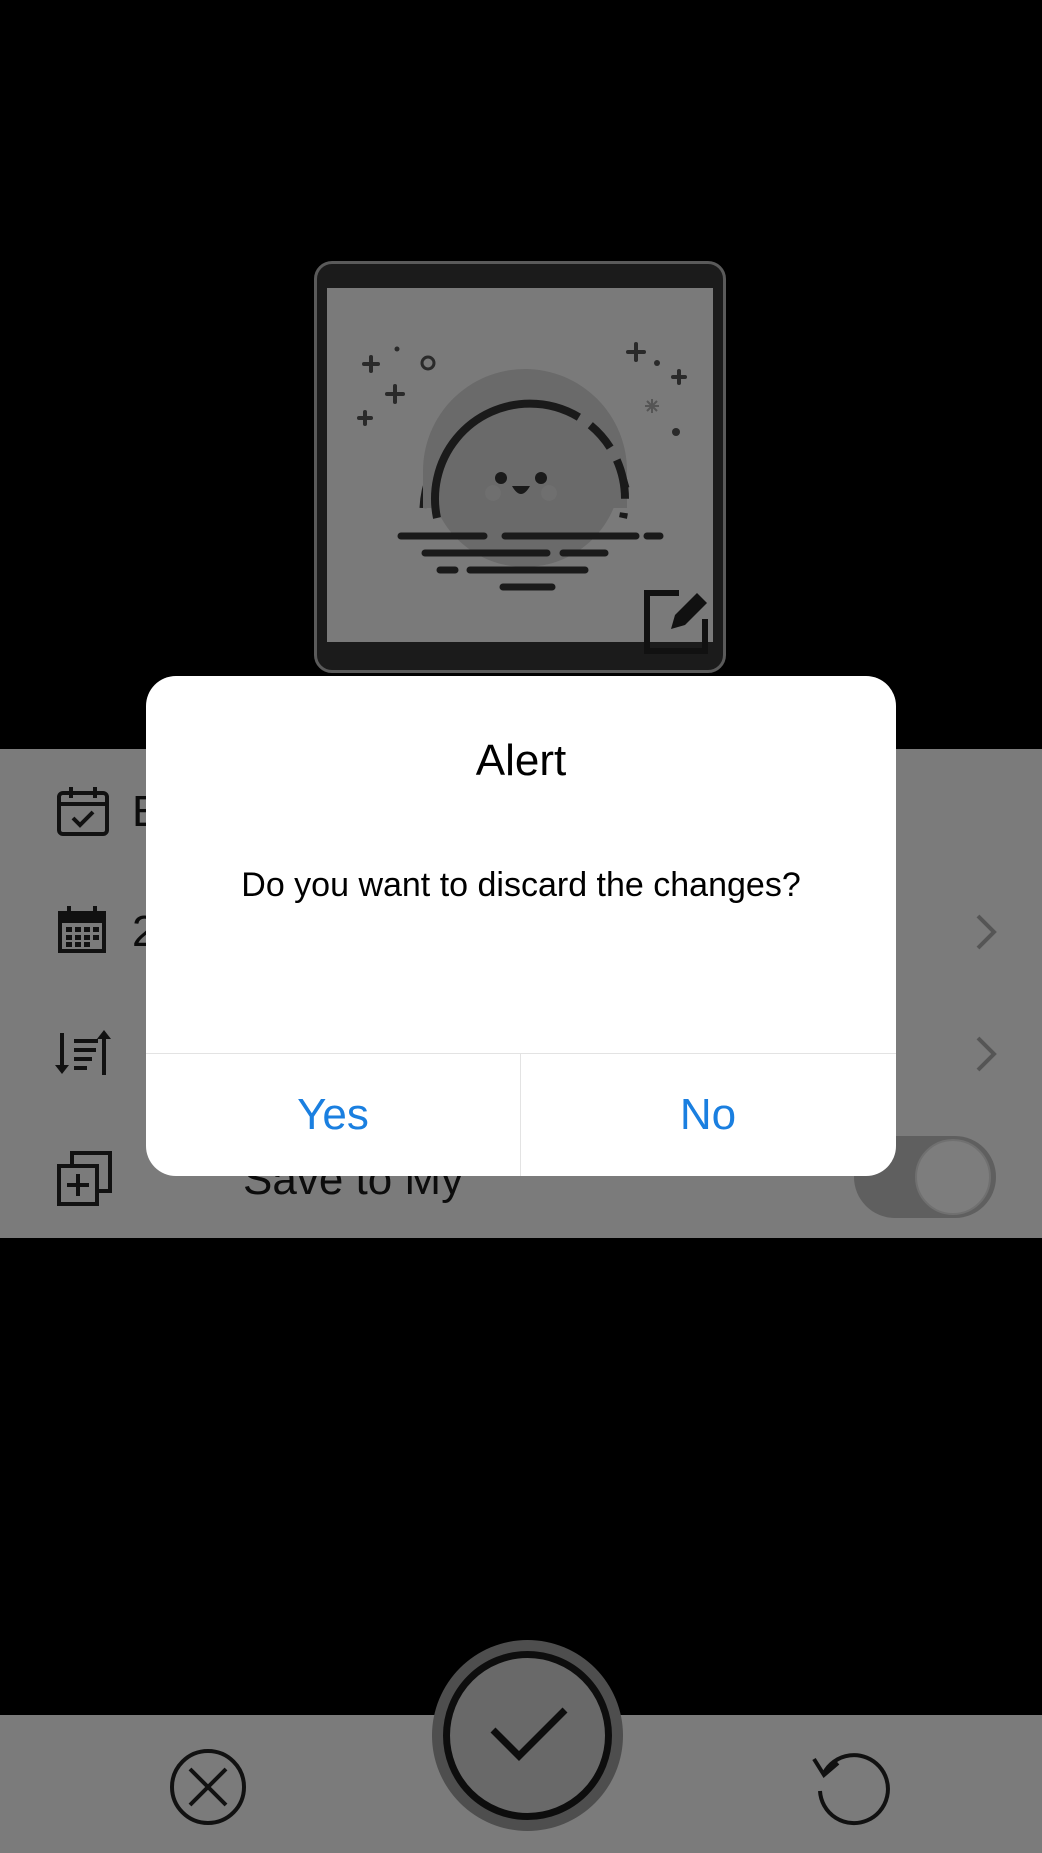 Image resolution: width=1042 pixels, height=1853 pixels. I want to click on no-button: No, so click(708, 1115).